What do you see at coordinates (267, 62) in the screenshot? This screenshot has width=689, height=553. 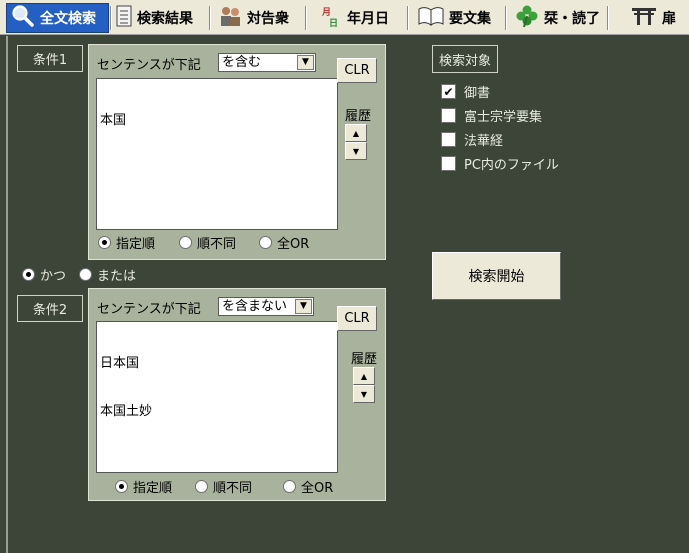 I see `condition1-mode-select: を含む ▼` at bounding box center [267, 62].